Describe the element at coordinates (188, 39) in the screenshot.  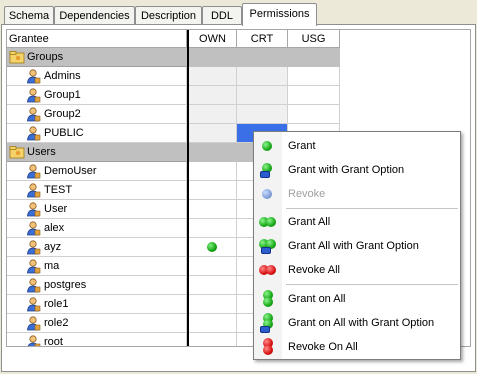
I see `column-divider` at that location.